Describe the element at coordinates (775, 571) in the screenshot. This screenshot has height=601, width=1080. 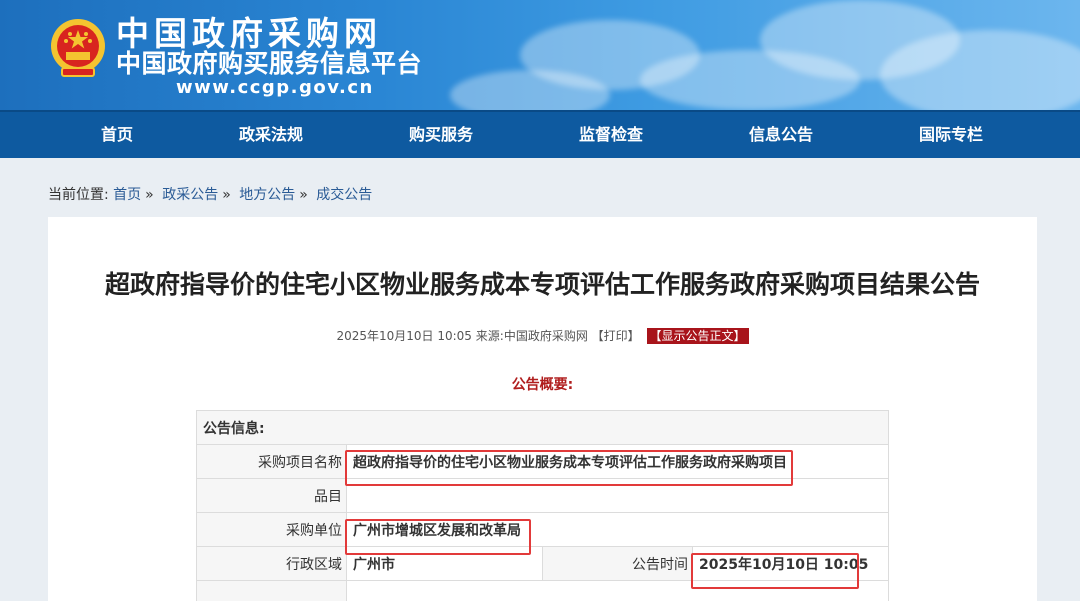
I see `highlight-announce-time` at that location.